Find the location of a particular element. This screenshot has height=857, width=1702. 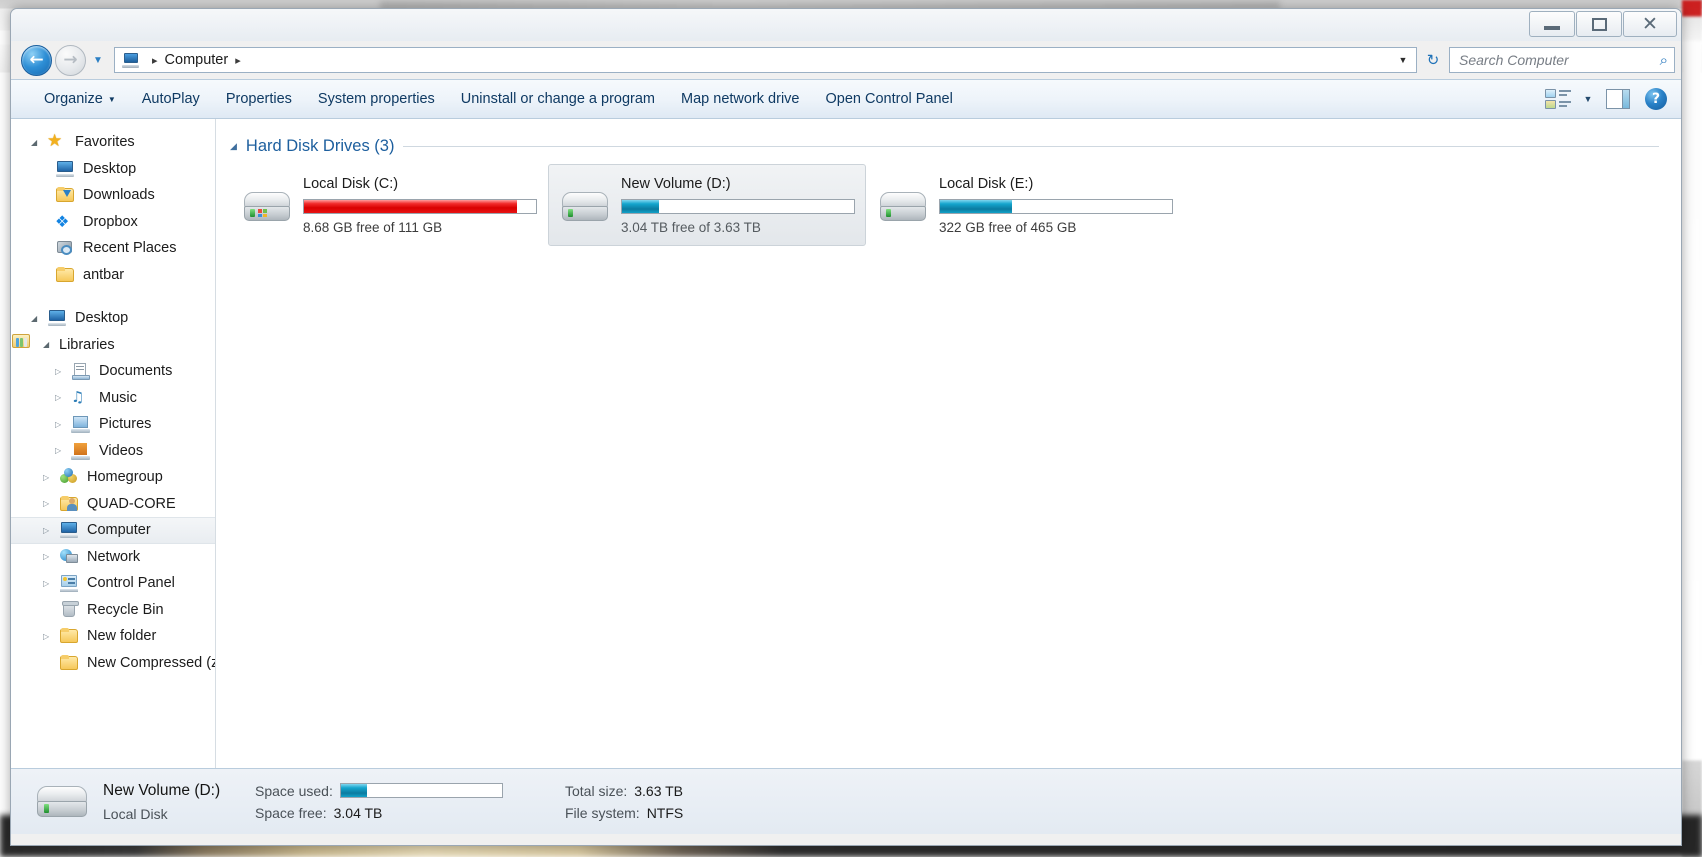

sidebar-item-label: Network is located at coordinates (114, 556).